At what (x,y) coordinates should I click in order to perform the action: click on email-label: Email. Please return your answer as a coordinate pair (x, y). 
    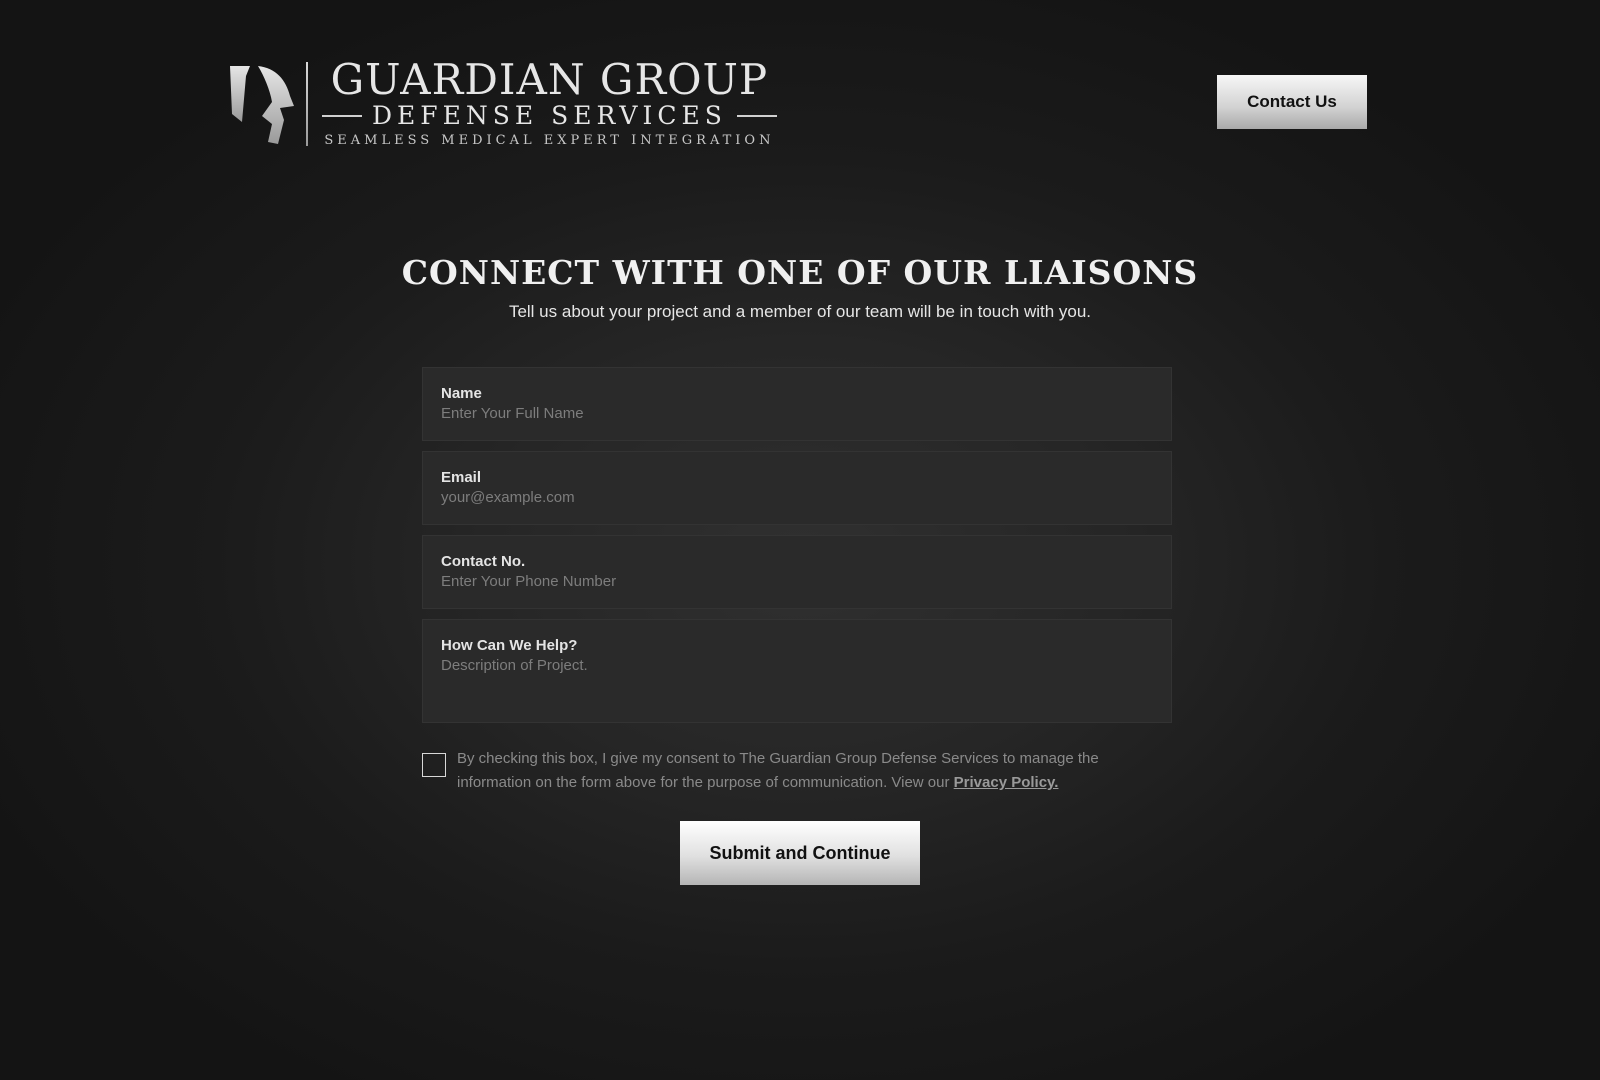
    Looking at the image, I should click on (461, 477).